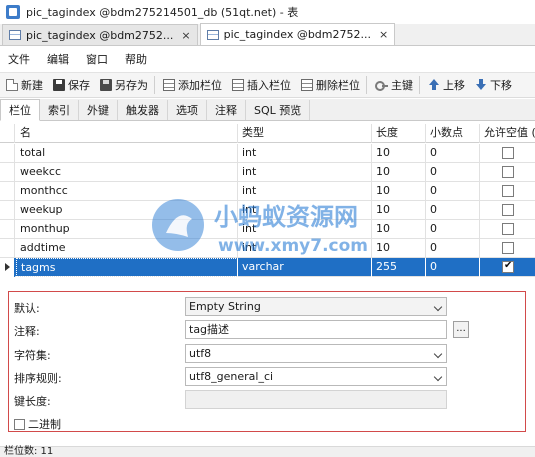 This screenshot has height=457, width=535. I want to click on row-indicator-header, so click(7, 133).